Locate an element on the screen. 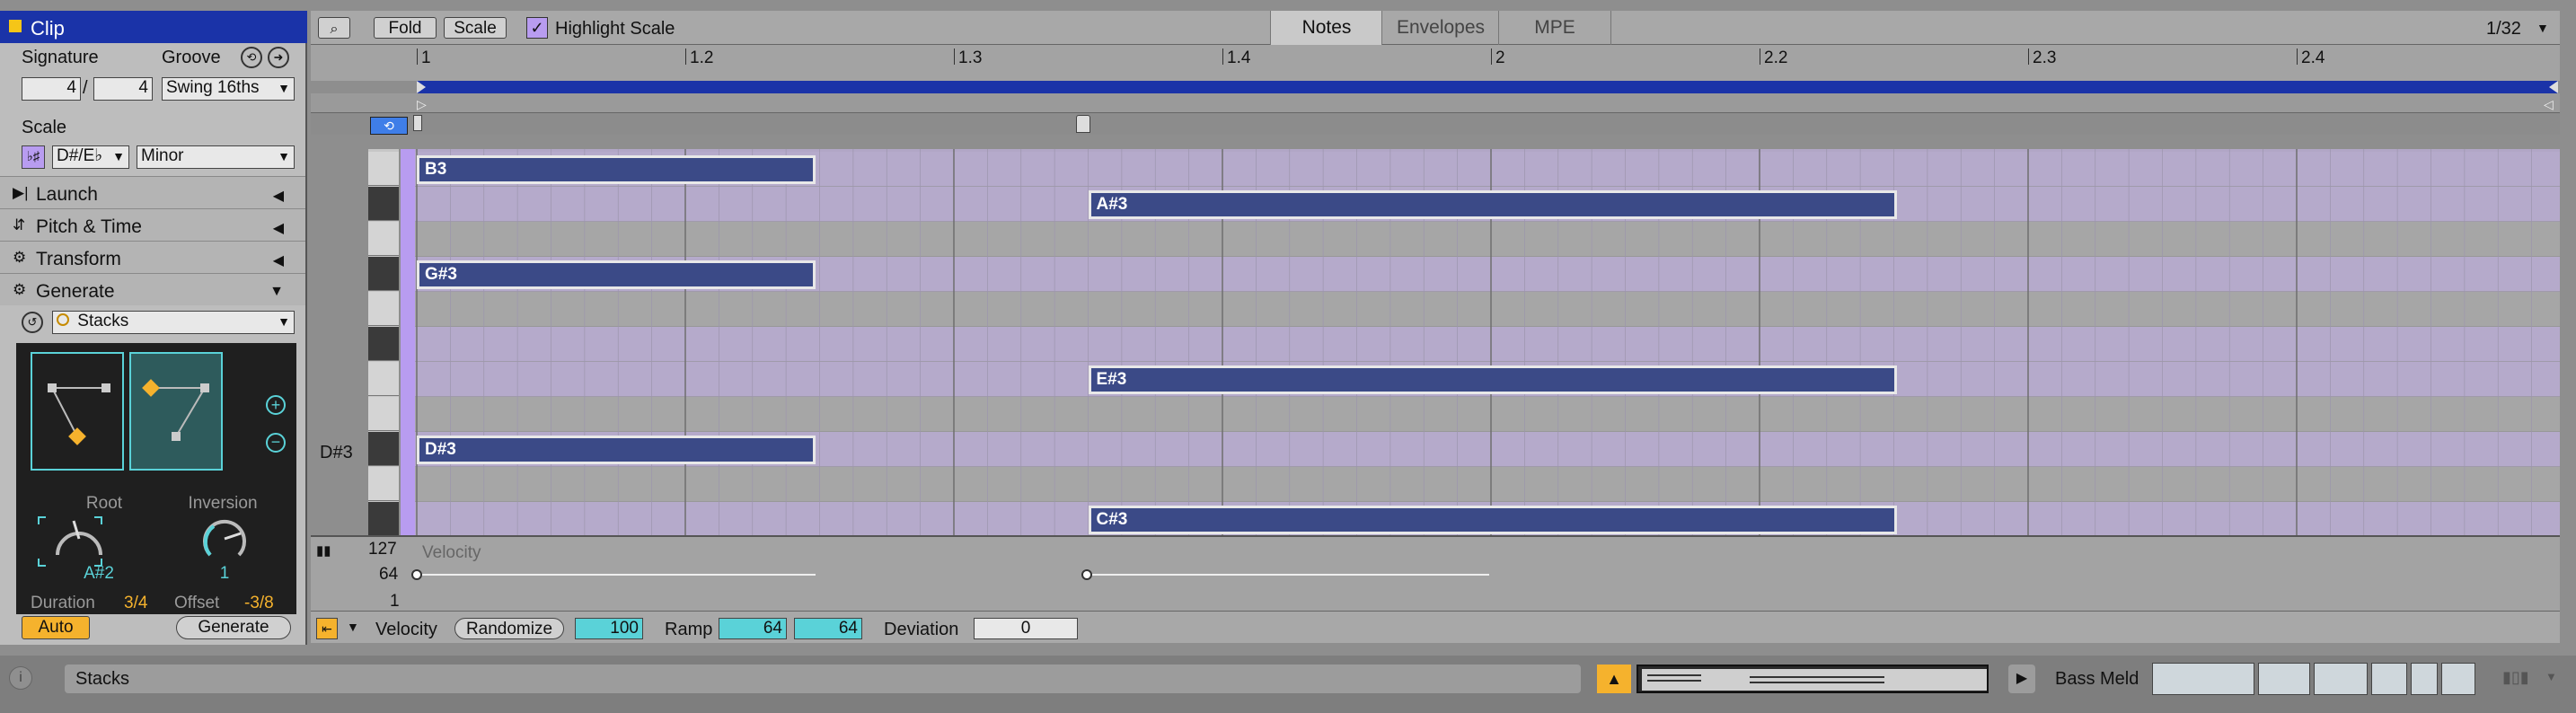 This screenshot has height=713, width=2576. ramp-end-field: 64 is located at coordinates (828, 628).